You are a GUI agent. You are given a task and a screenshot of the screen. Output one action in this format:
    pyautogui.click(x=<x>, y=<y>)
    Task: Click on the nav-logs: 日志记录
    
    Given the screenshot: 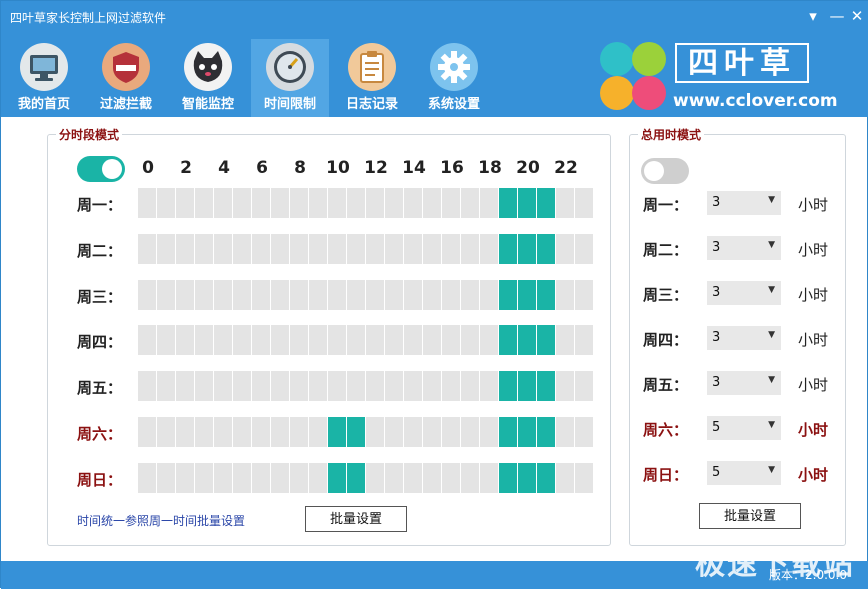 What is the action you would take?
    pyautogui.click(x=372, y=78)
    